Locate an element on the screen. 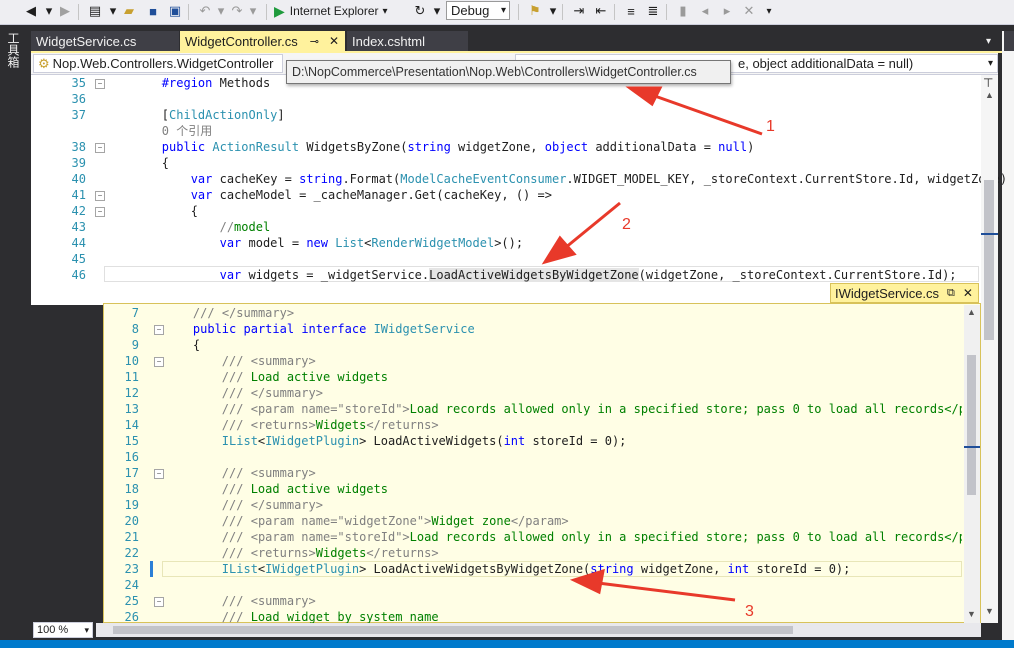  arrow-1-head is located at coordinates (644, 96).